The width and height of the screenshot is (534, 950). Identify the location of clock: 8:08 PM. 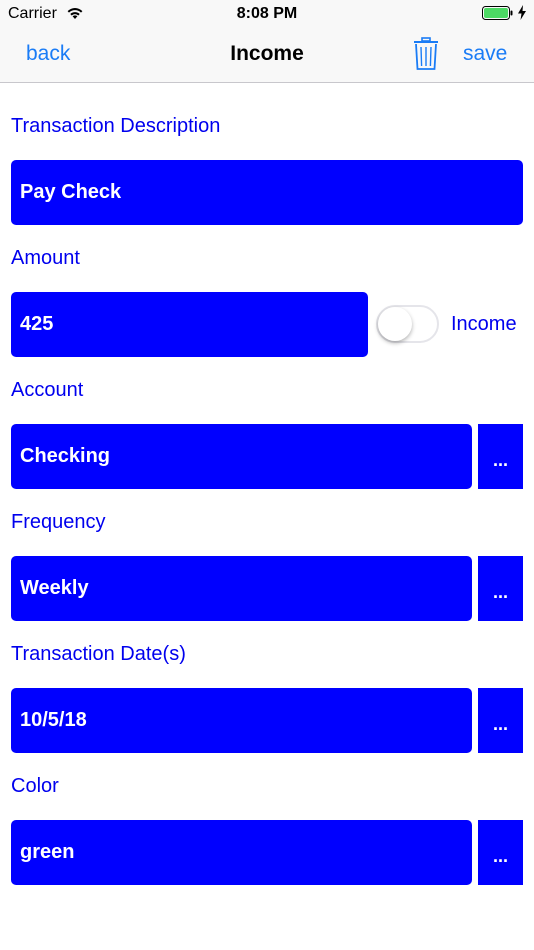
(267, 13).